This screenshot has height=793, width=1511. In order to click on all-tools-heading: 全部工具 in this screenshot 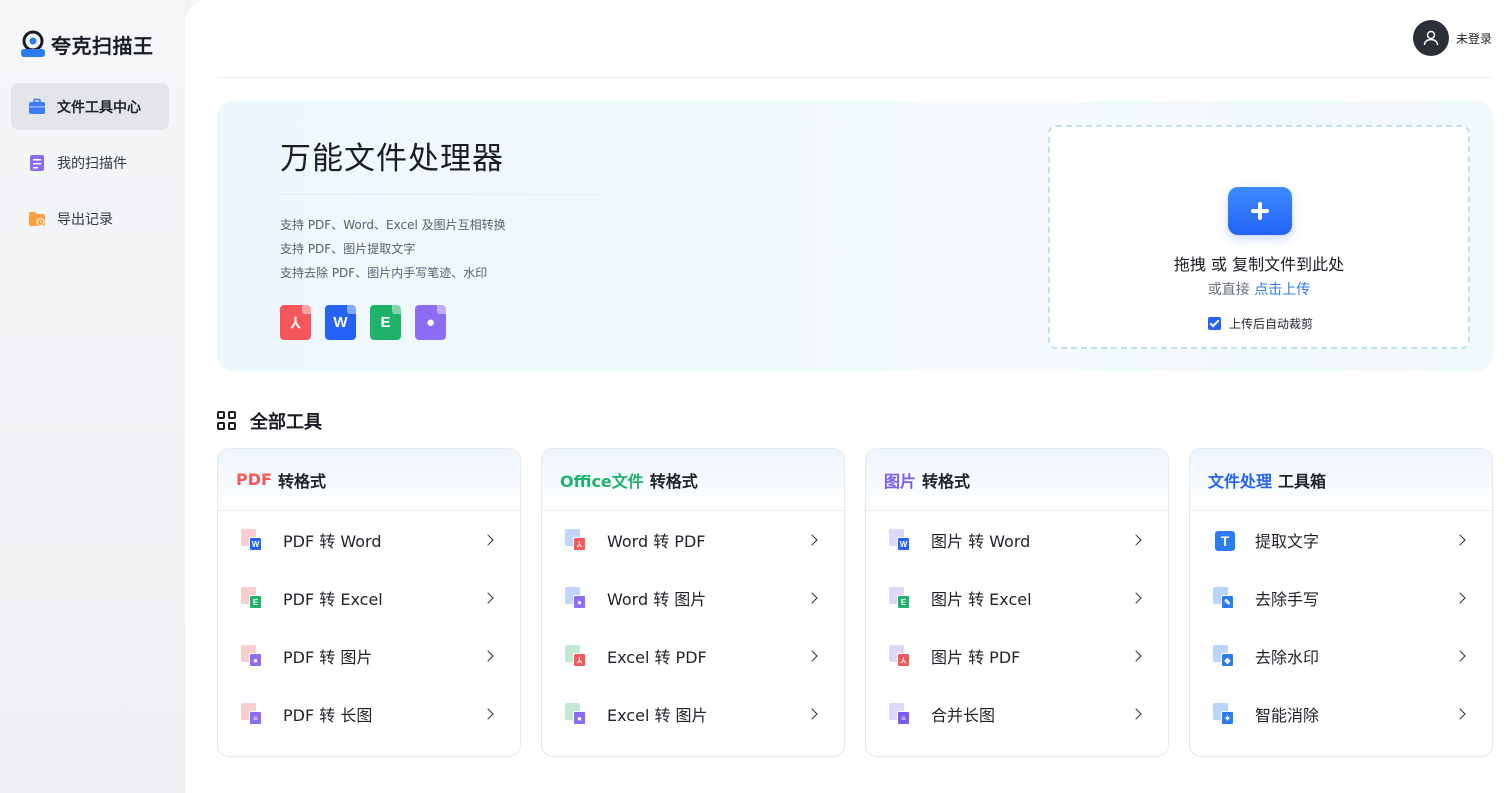, I will do `click(269, 421)`.